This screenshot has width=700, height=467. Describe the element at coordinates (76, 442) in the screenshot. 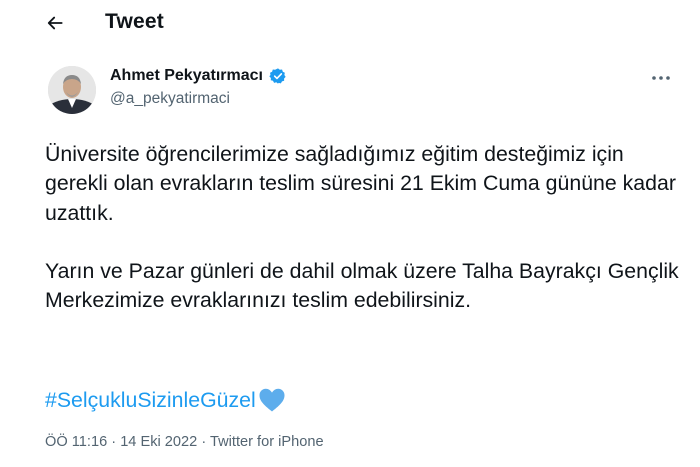

I see `tweet-time: ÖÖ 11:16` at that location.